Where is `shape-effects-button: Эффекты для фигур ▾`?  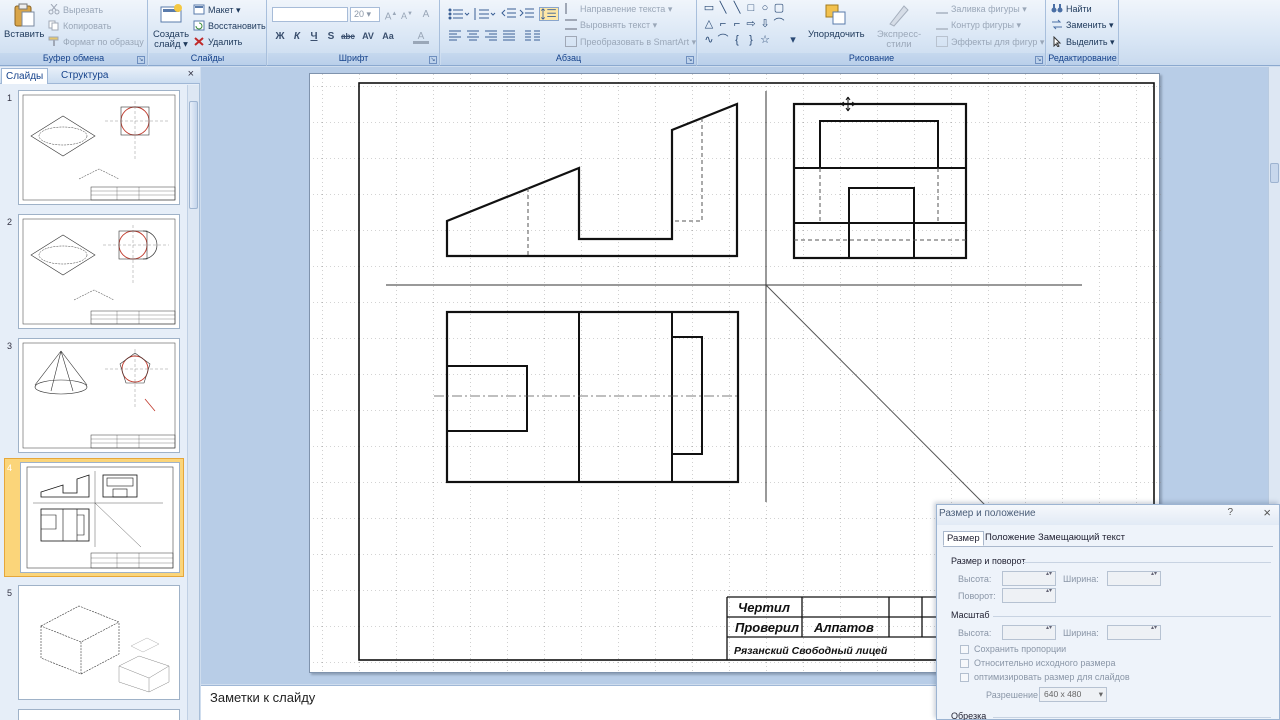 shape-effects-button: Эффекты для фигур ▾ is located at coordinates (990, 42).